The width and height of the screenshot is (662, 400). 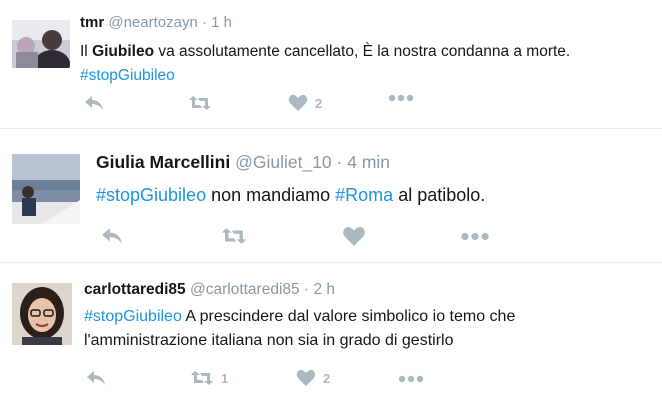 I want to click on divider, so click(x=331, y=128).